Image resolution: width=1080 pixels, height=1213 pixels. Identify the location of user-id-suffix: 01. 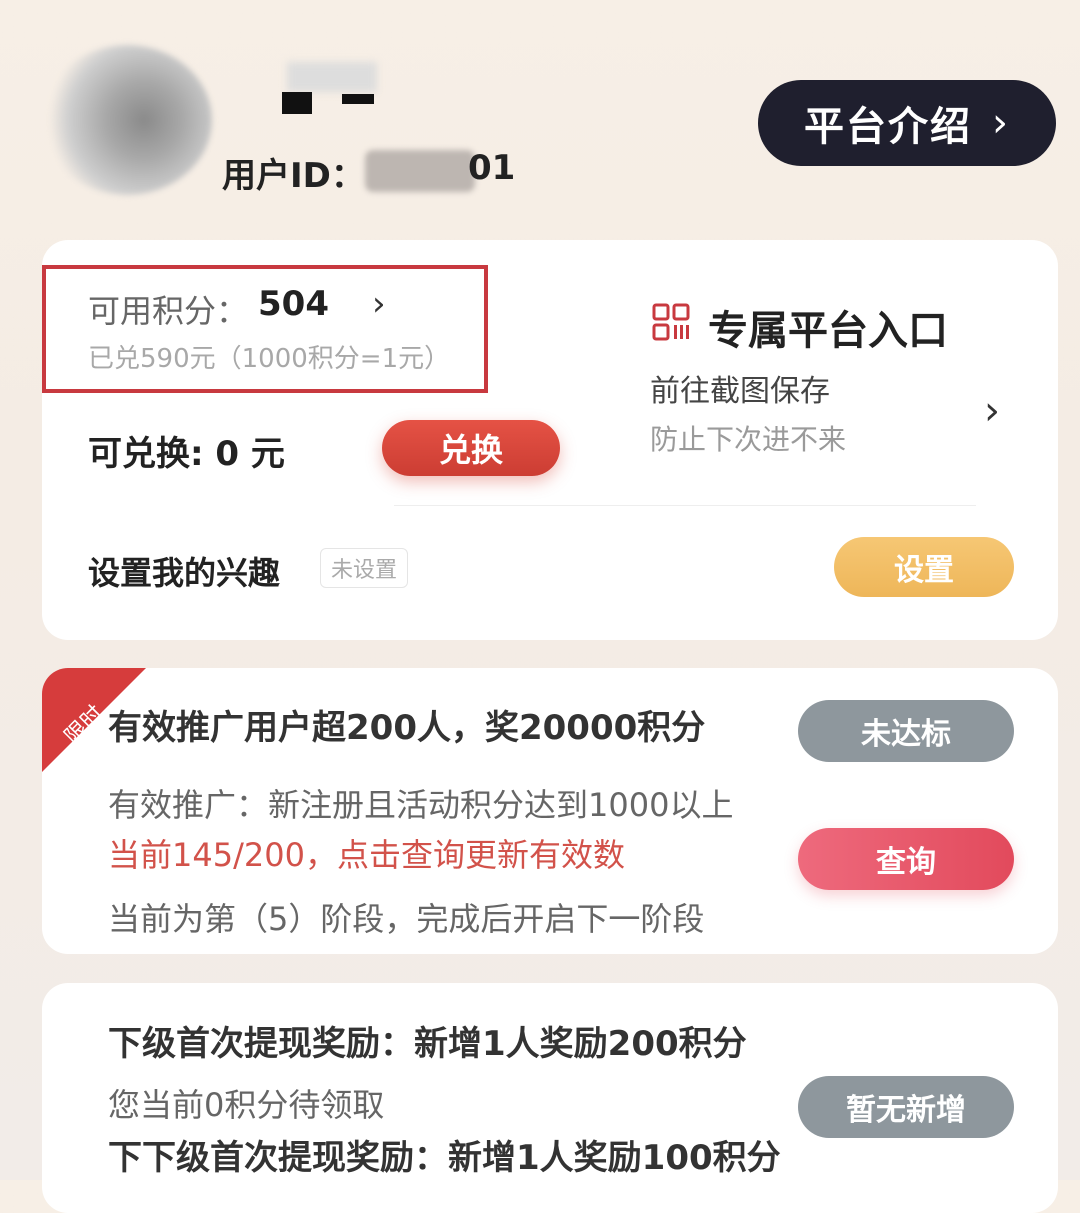
(492, 168).